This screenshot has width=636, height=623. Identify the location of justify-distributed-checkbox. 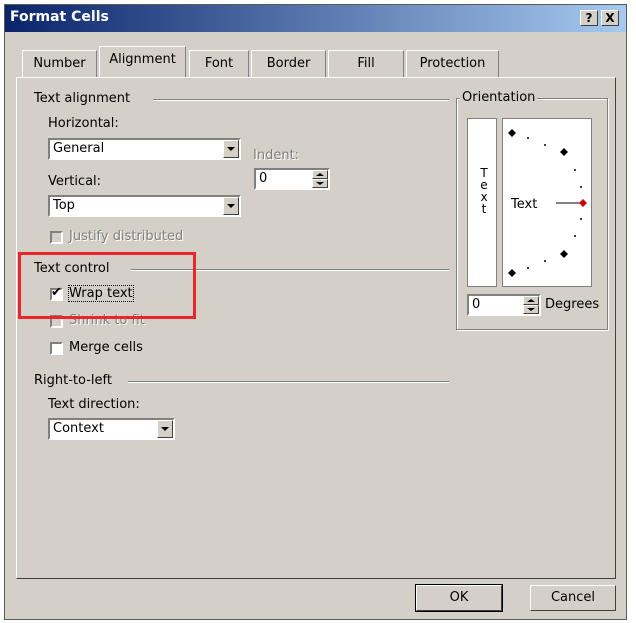
(56, 237).